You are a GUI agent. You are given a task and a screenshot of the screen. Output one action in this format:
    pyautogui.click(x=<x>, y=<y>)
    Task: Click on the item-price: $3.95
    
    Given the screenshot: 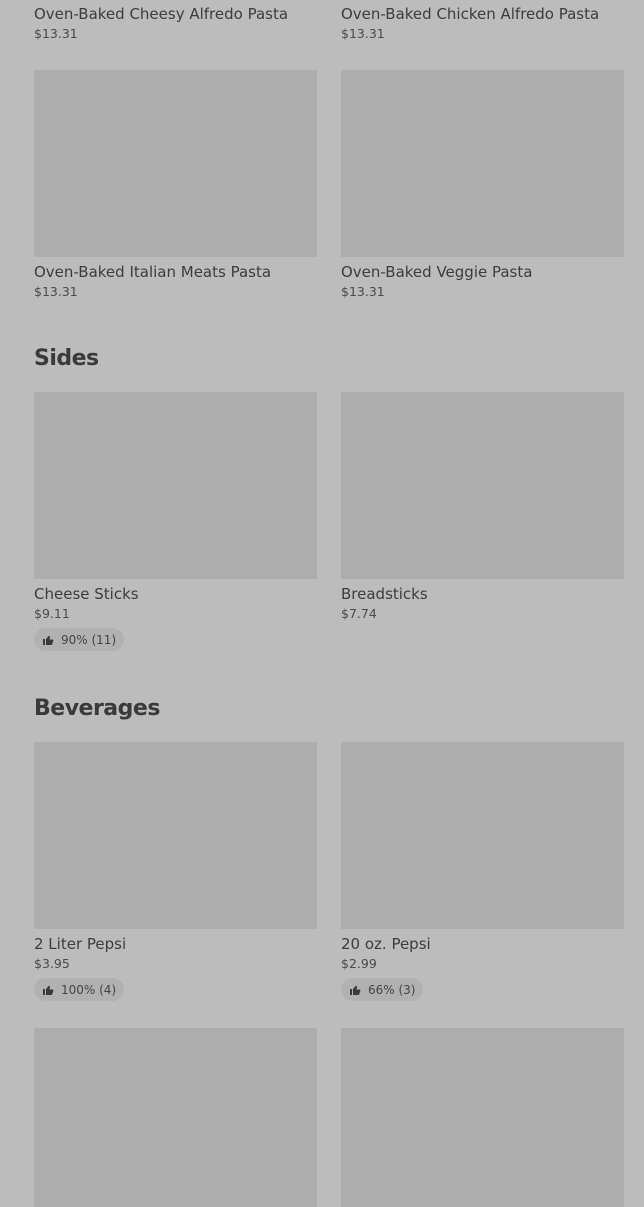 What is the action you would take?
    pyautogui.click(x=52, y=963)
    